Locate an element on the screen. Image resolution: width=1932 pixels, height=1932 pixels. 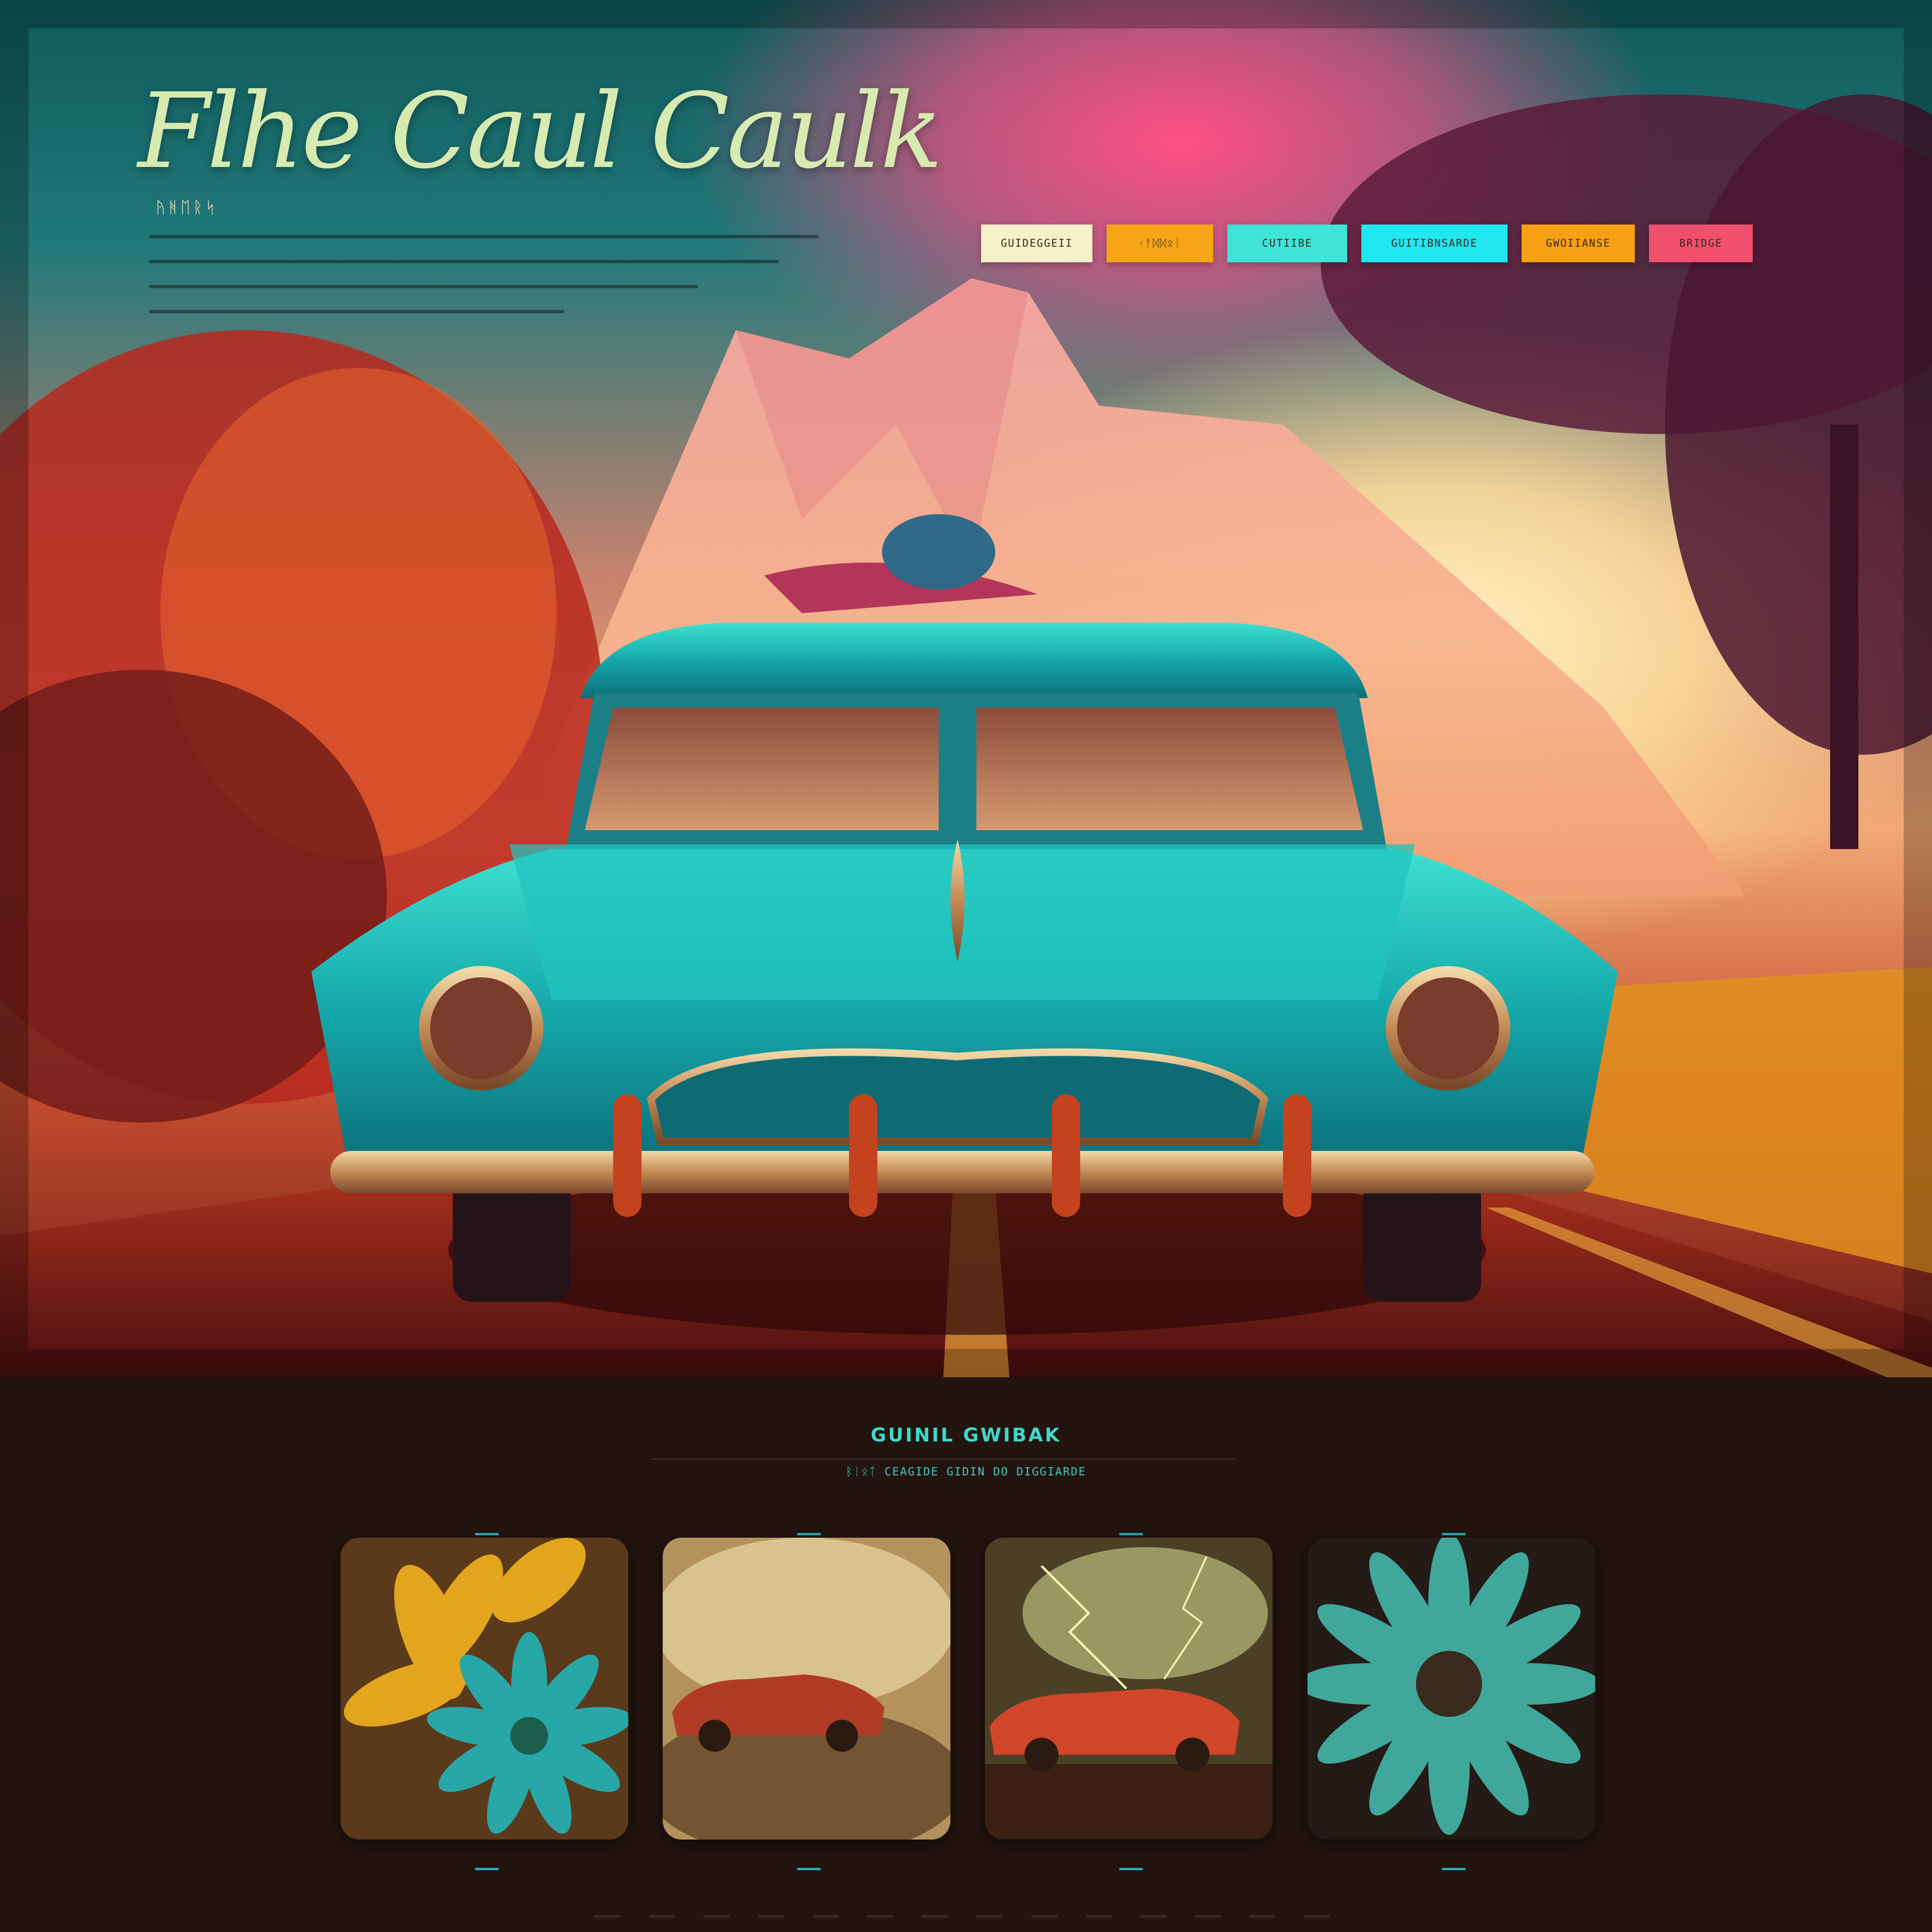
site-title: Flhe Caul Caulk is located at coordinates (540, 131).